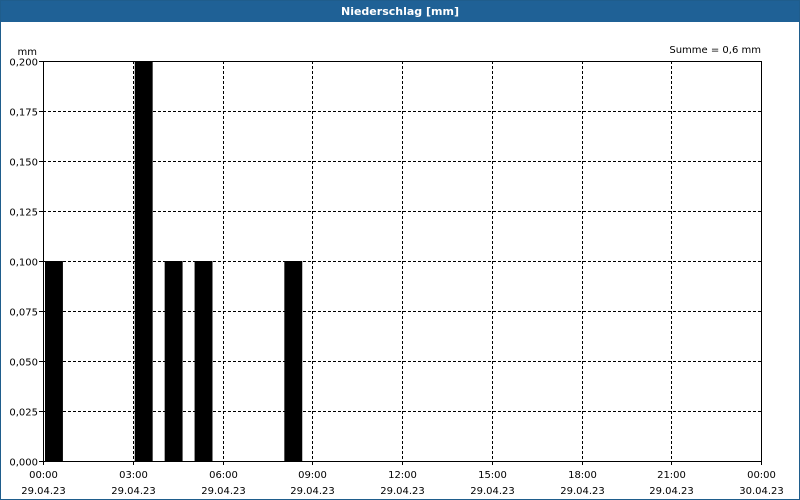 The width and height of the screenshot is (800, 500). Describe the element at coordinates (27, 52) in the screenshot. I see `y-axis-label: mm` at that location.